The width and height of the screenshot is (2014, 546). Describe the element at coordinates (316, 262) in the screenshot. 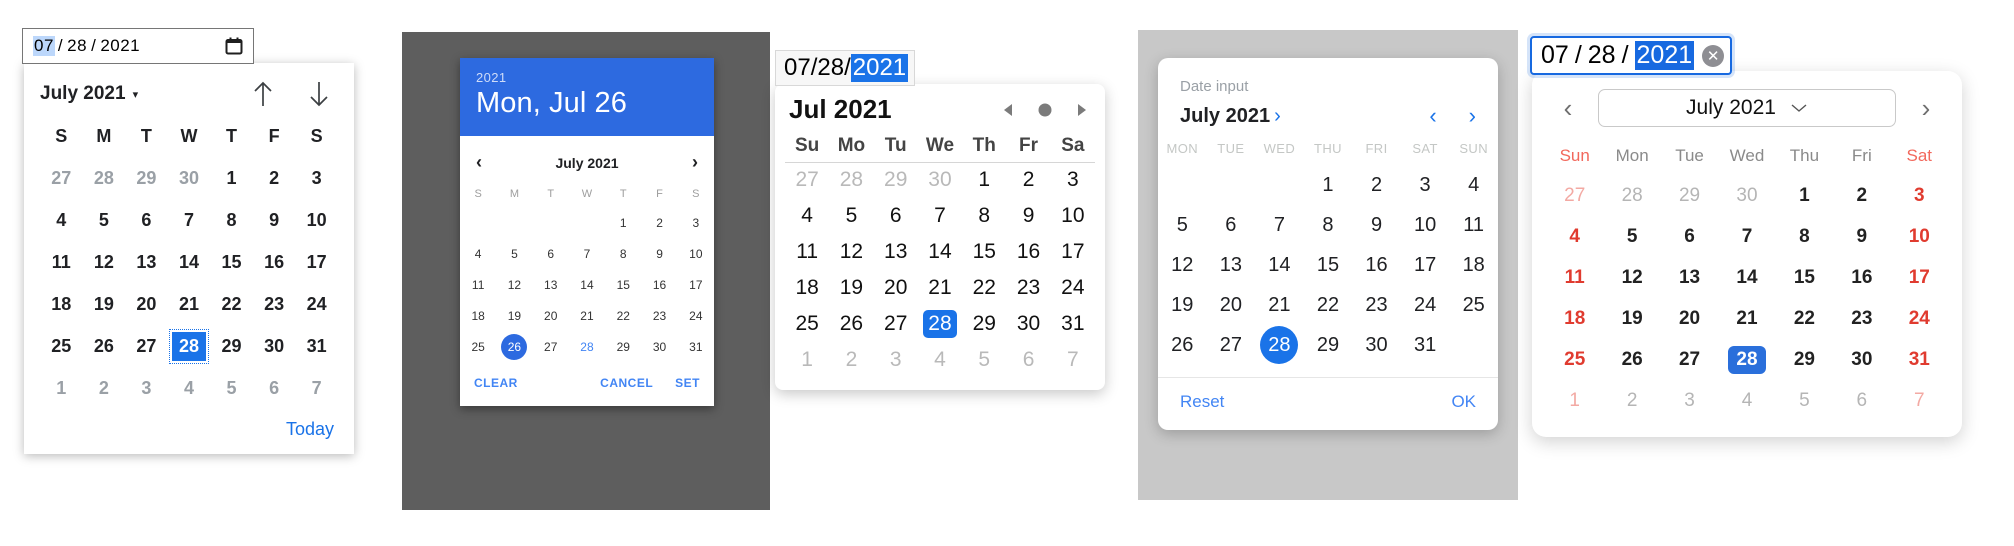

I see `day-cell: 17` at that location.